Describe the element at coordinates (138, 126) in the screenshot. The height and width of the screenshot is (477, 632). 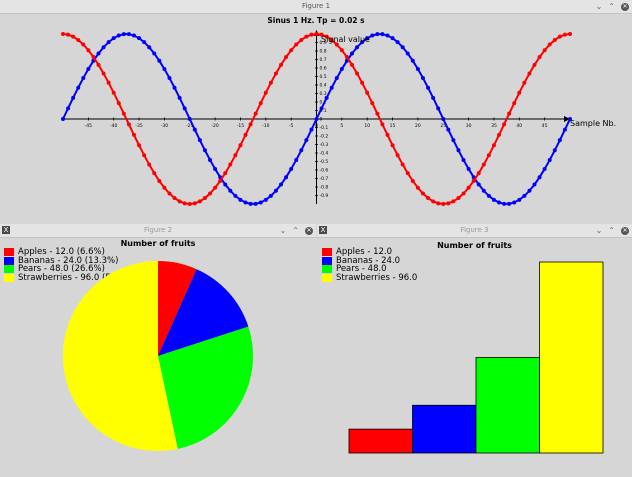
I see `x-tick-label: -35` at that location.